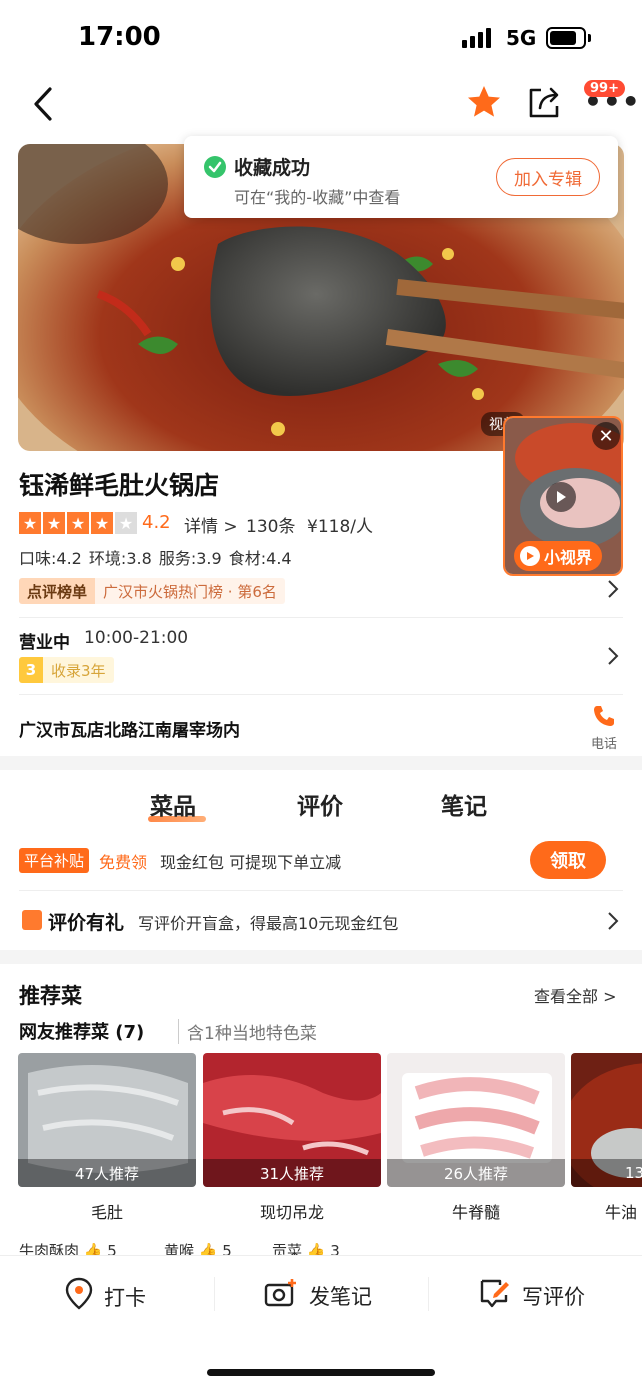 This screenshot has width=642, height=1389. I want to click on claim-button: 领取, so click(568, 860).